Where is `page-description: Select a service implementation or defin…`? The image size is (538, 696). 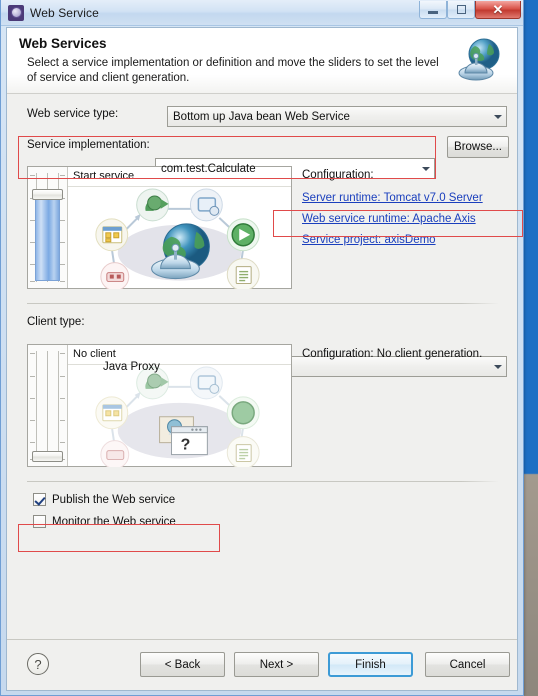 page-description: Select a service implementation or defin… is located at coordinates (233, 70).